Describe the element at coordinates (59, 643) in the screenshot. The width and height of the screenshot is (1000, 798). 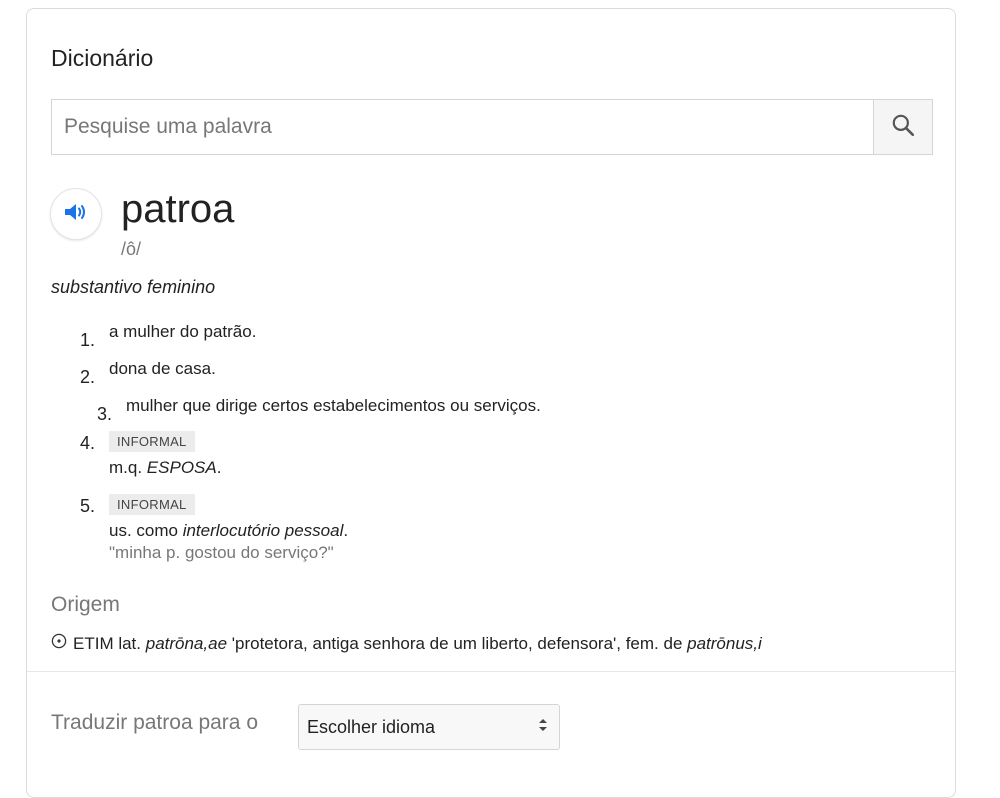
I see `expand-circle-icon` at that location.